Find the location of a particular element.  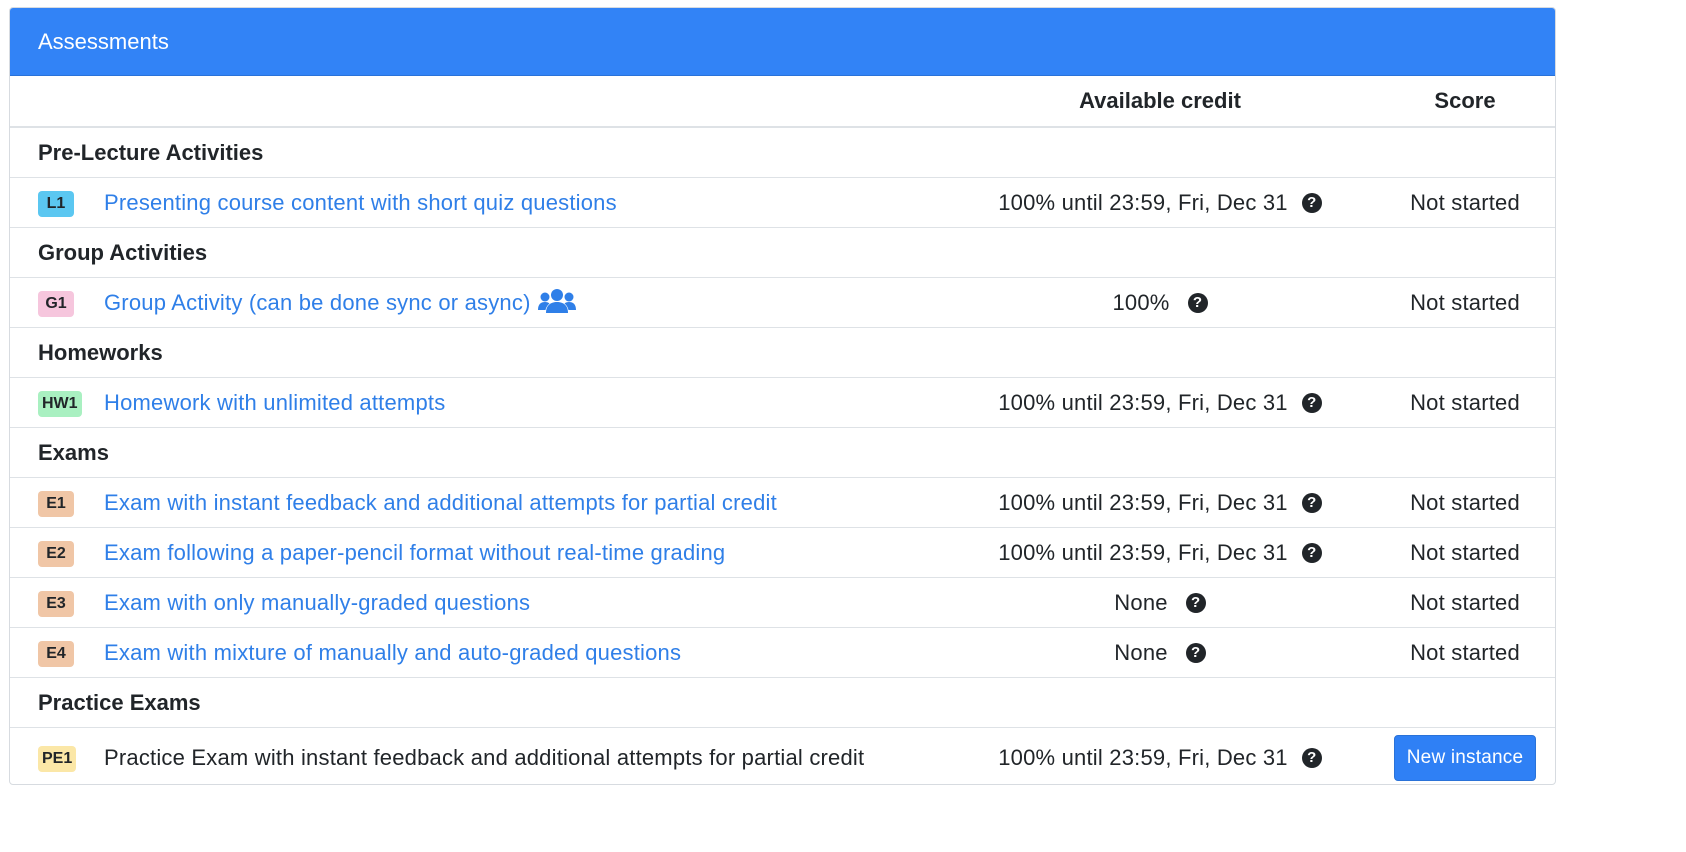

table-header-row: Available credit Score is located at coordinates (782, 102).